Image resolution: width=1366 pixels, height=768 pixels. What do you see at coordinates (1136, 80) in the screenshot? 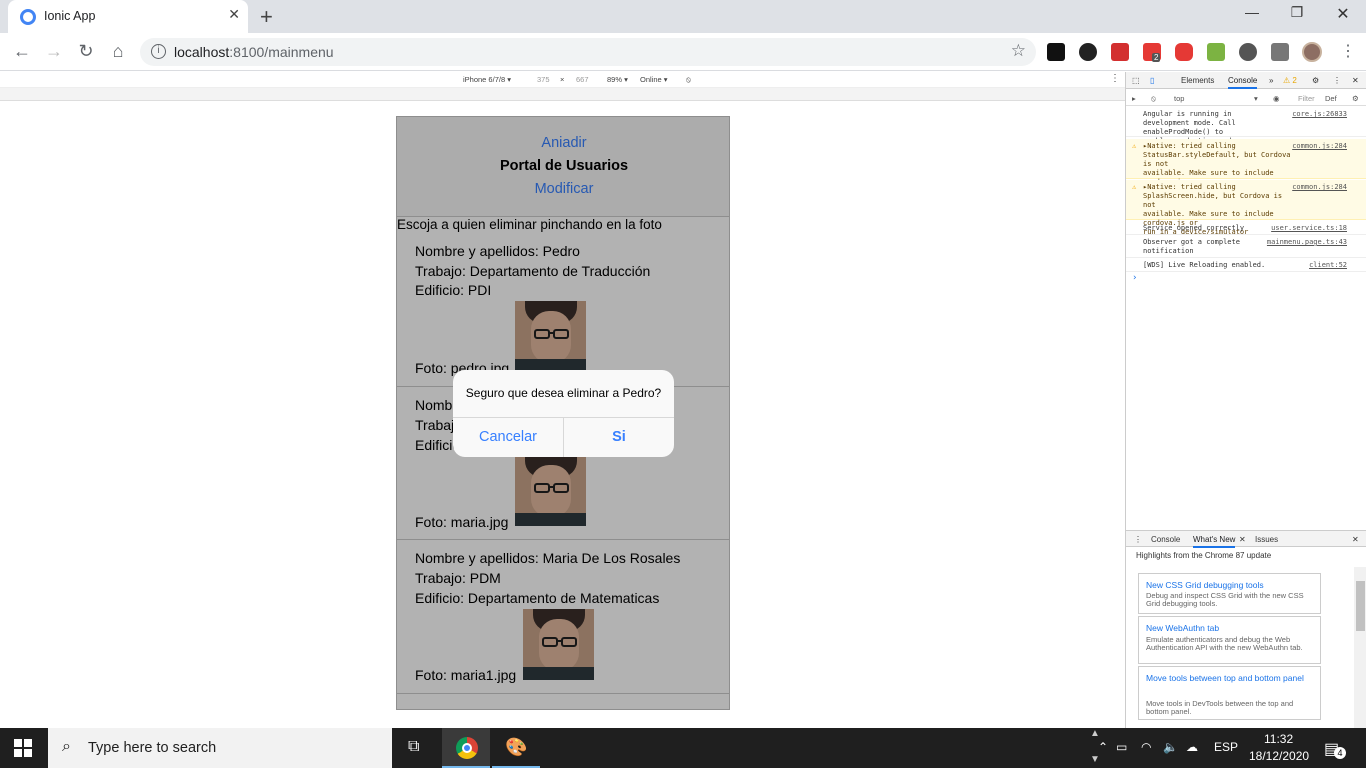
I see `inspect-icon: ⬚` at bounding box center [1136, 80].